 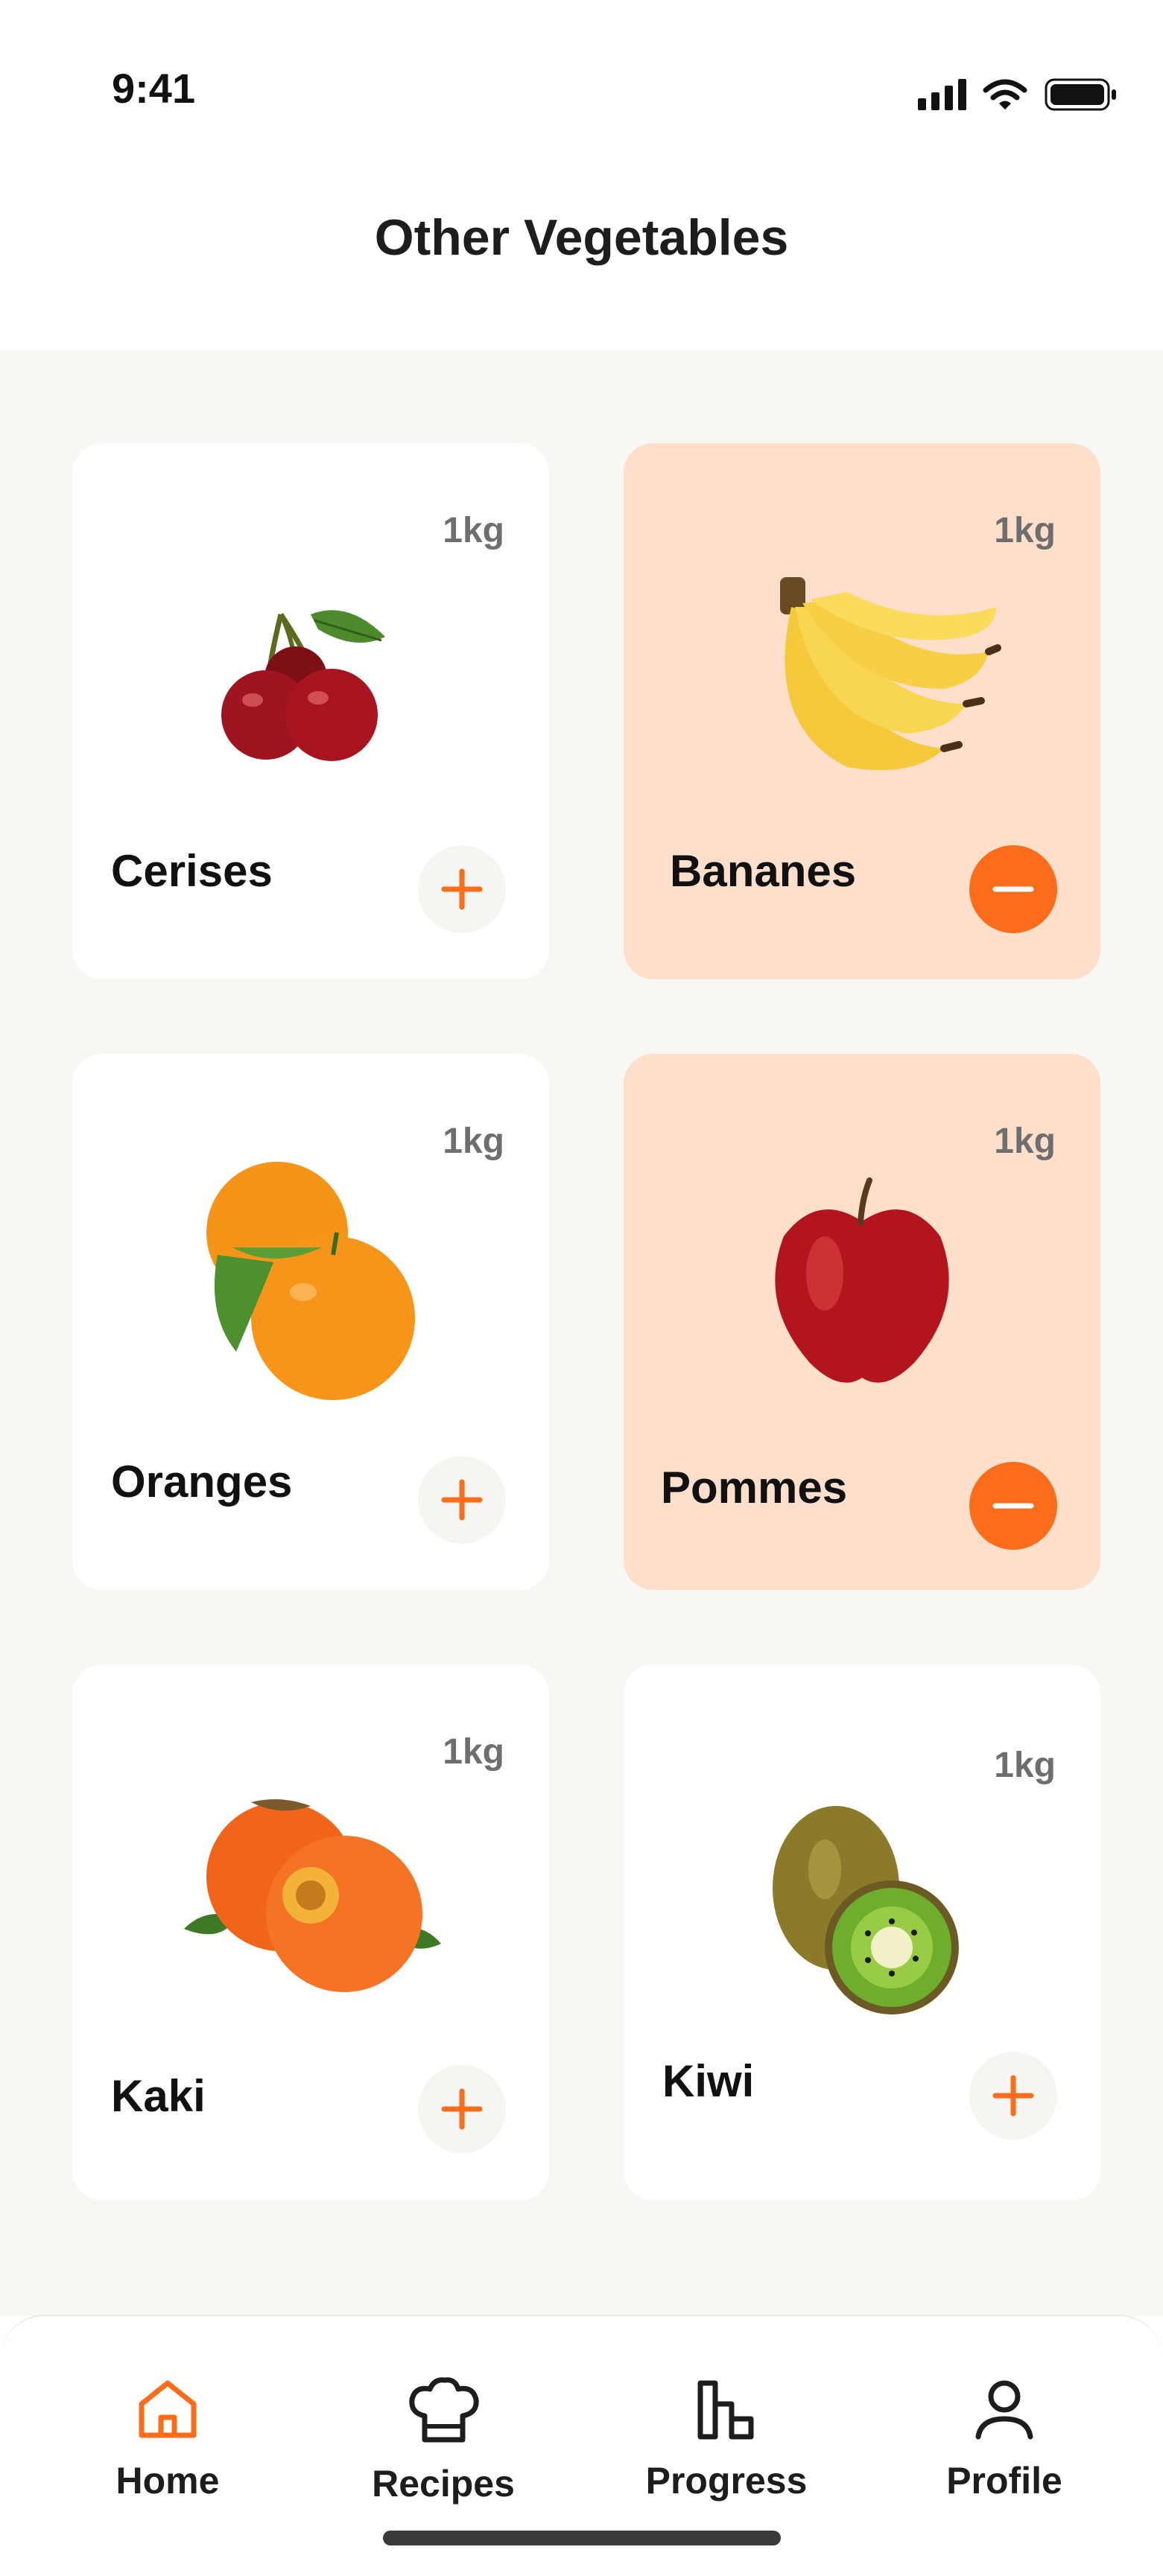 What do you see at coordinates (167, 2439) in the screenshot?
I see `nav-item-home: Home` at bounding box center [167, 2439].